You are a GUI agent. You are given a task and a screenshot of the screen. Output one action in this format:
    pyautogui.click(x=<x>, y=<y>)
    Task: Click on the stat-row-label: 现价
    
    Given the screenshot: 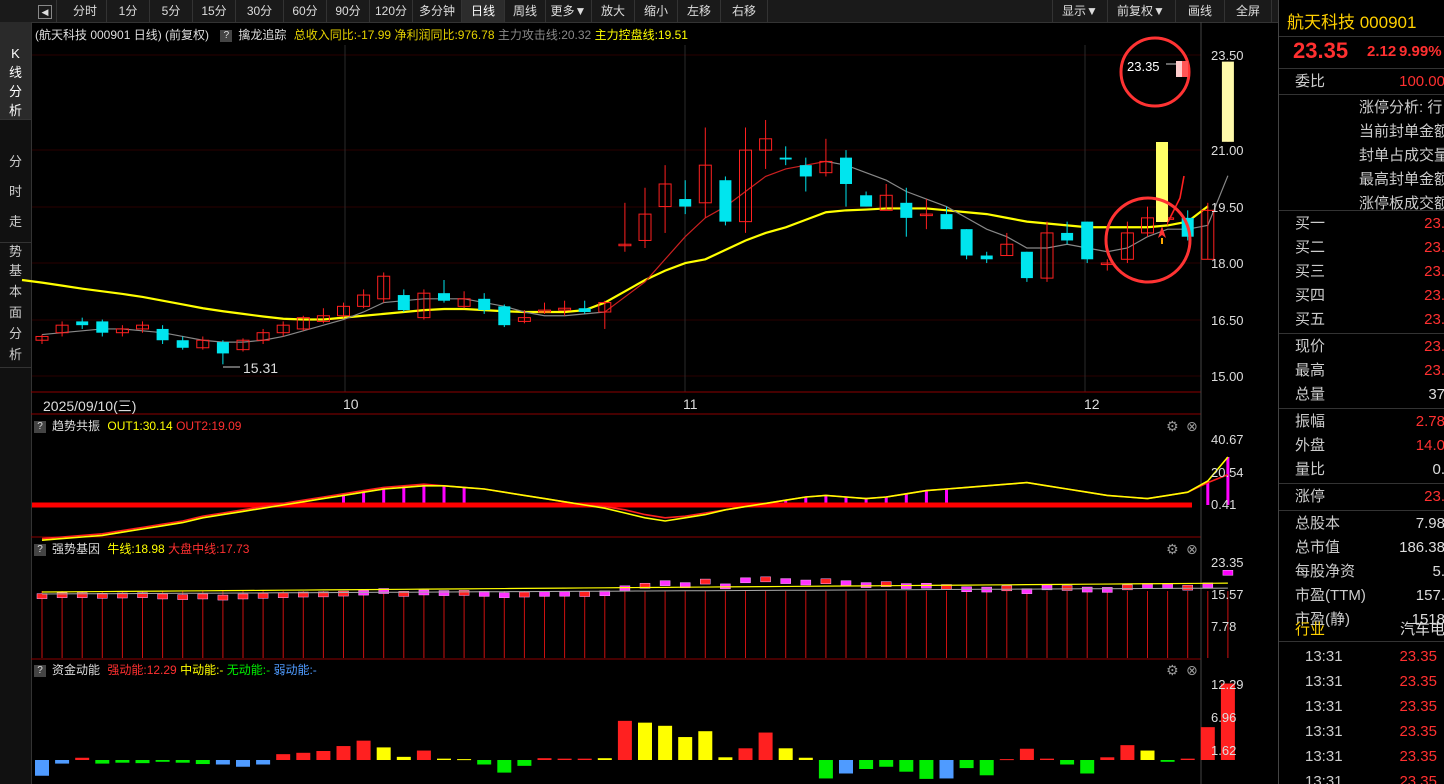 What is the action you would take?
    pyautogui.click(x=1310, y=346)
    